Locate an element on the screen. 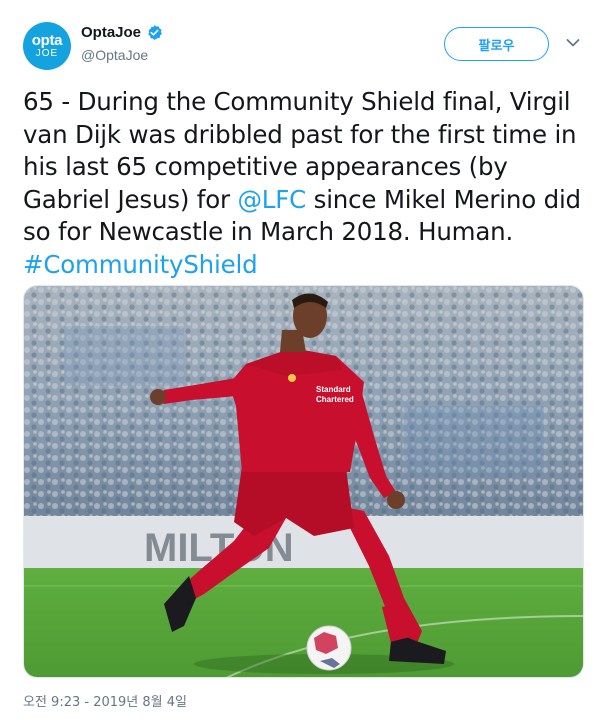 The width and height of the screenshot is (605, 719). name-row: OptaJoe is located at coordinates (122, 32).